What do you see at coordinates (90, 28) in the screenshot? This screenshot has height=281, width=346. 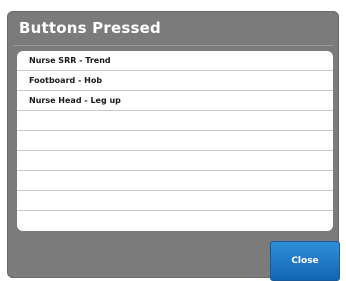 I see `dialog-title: Buttons Pressed` at bounding box center [90, 28].